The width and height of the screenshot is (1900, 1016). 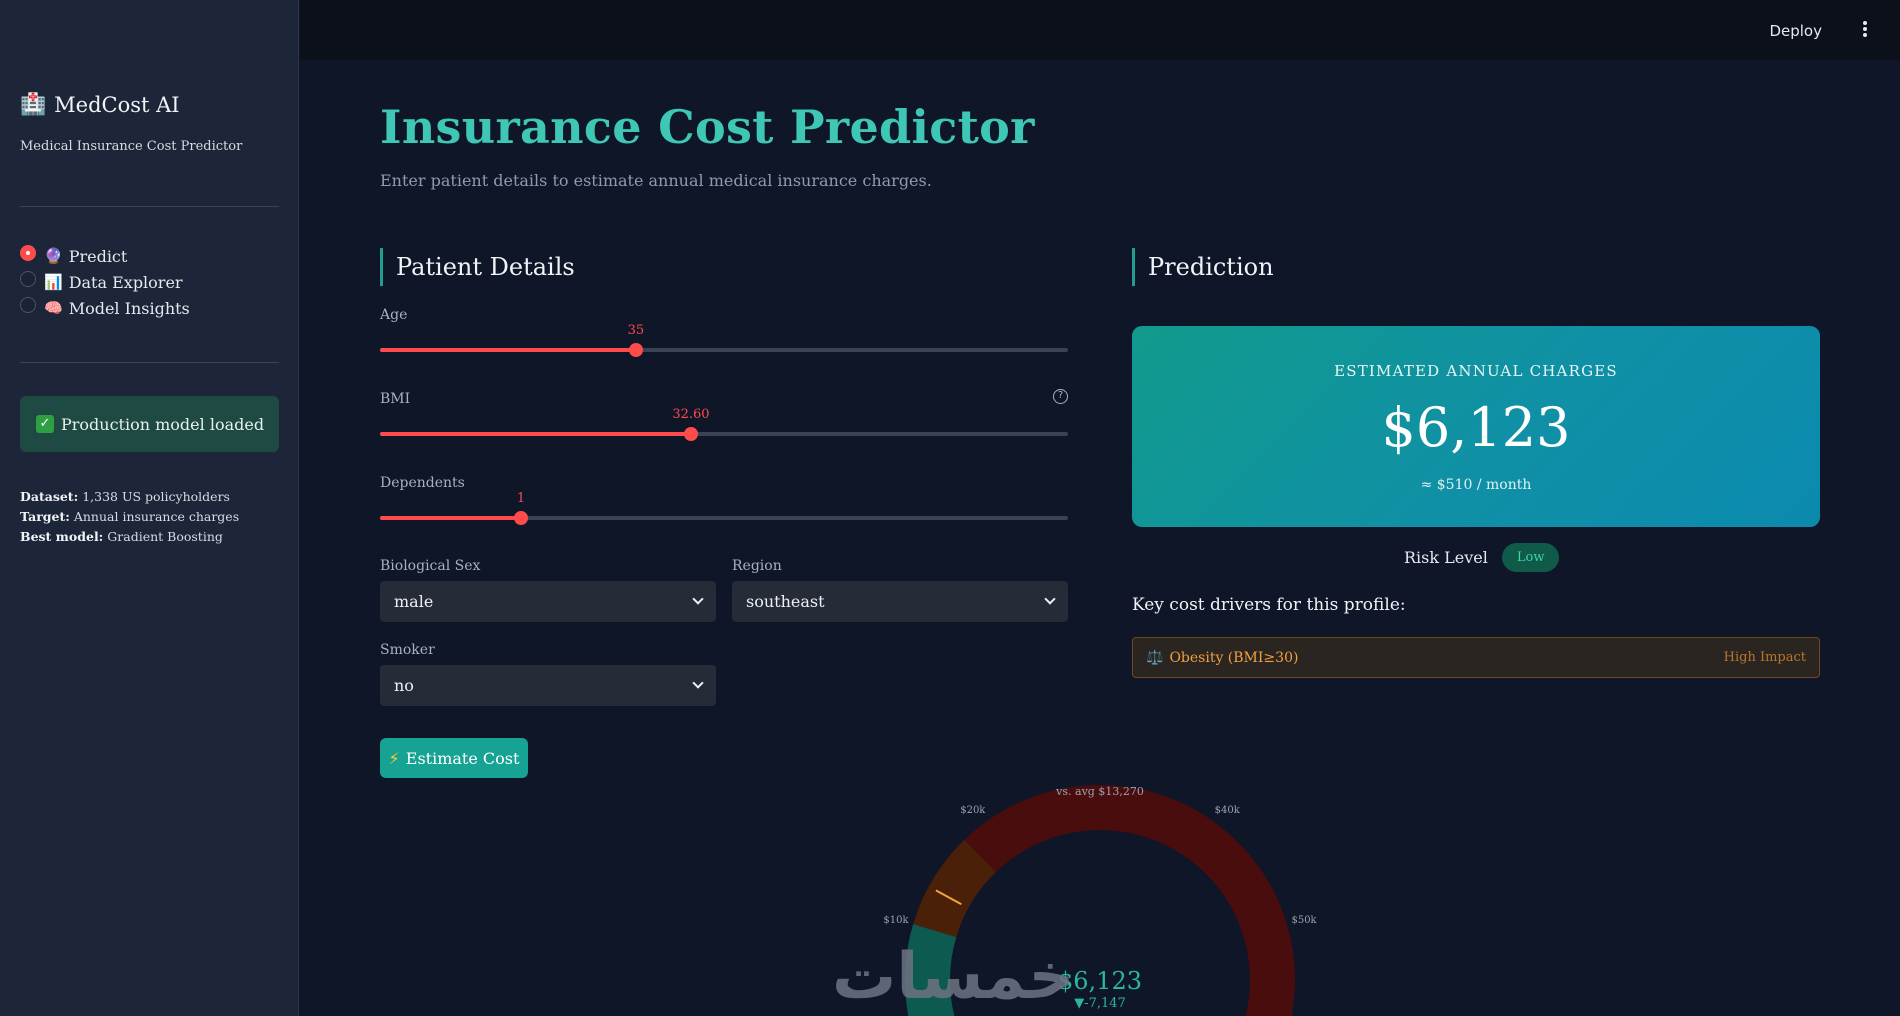 What do you see at coordinates (973, 810) in the screenshot?
I see `gauge-tick-label: $20k` at bounding box center [973, 810].